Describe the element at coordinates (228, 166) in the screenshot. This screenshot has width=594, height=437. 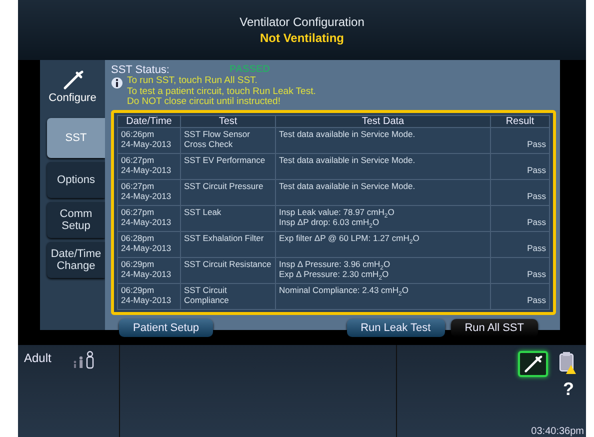
I see `test-cell: SST EV Performance` at that location.